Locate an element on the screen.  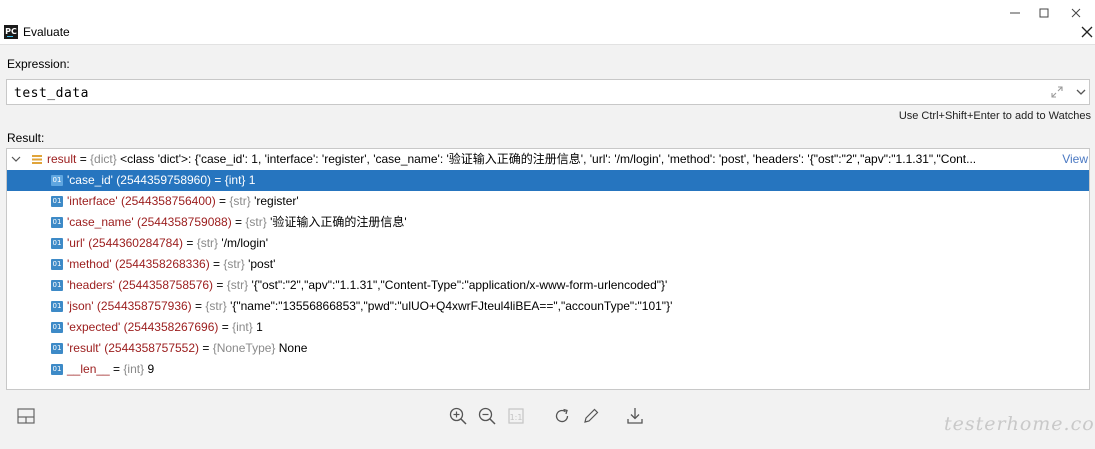
watches-hint: Use Ctrl+Shift+Enter to add to Watches is located at coordinates (994, 116).